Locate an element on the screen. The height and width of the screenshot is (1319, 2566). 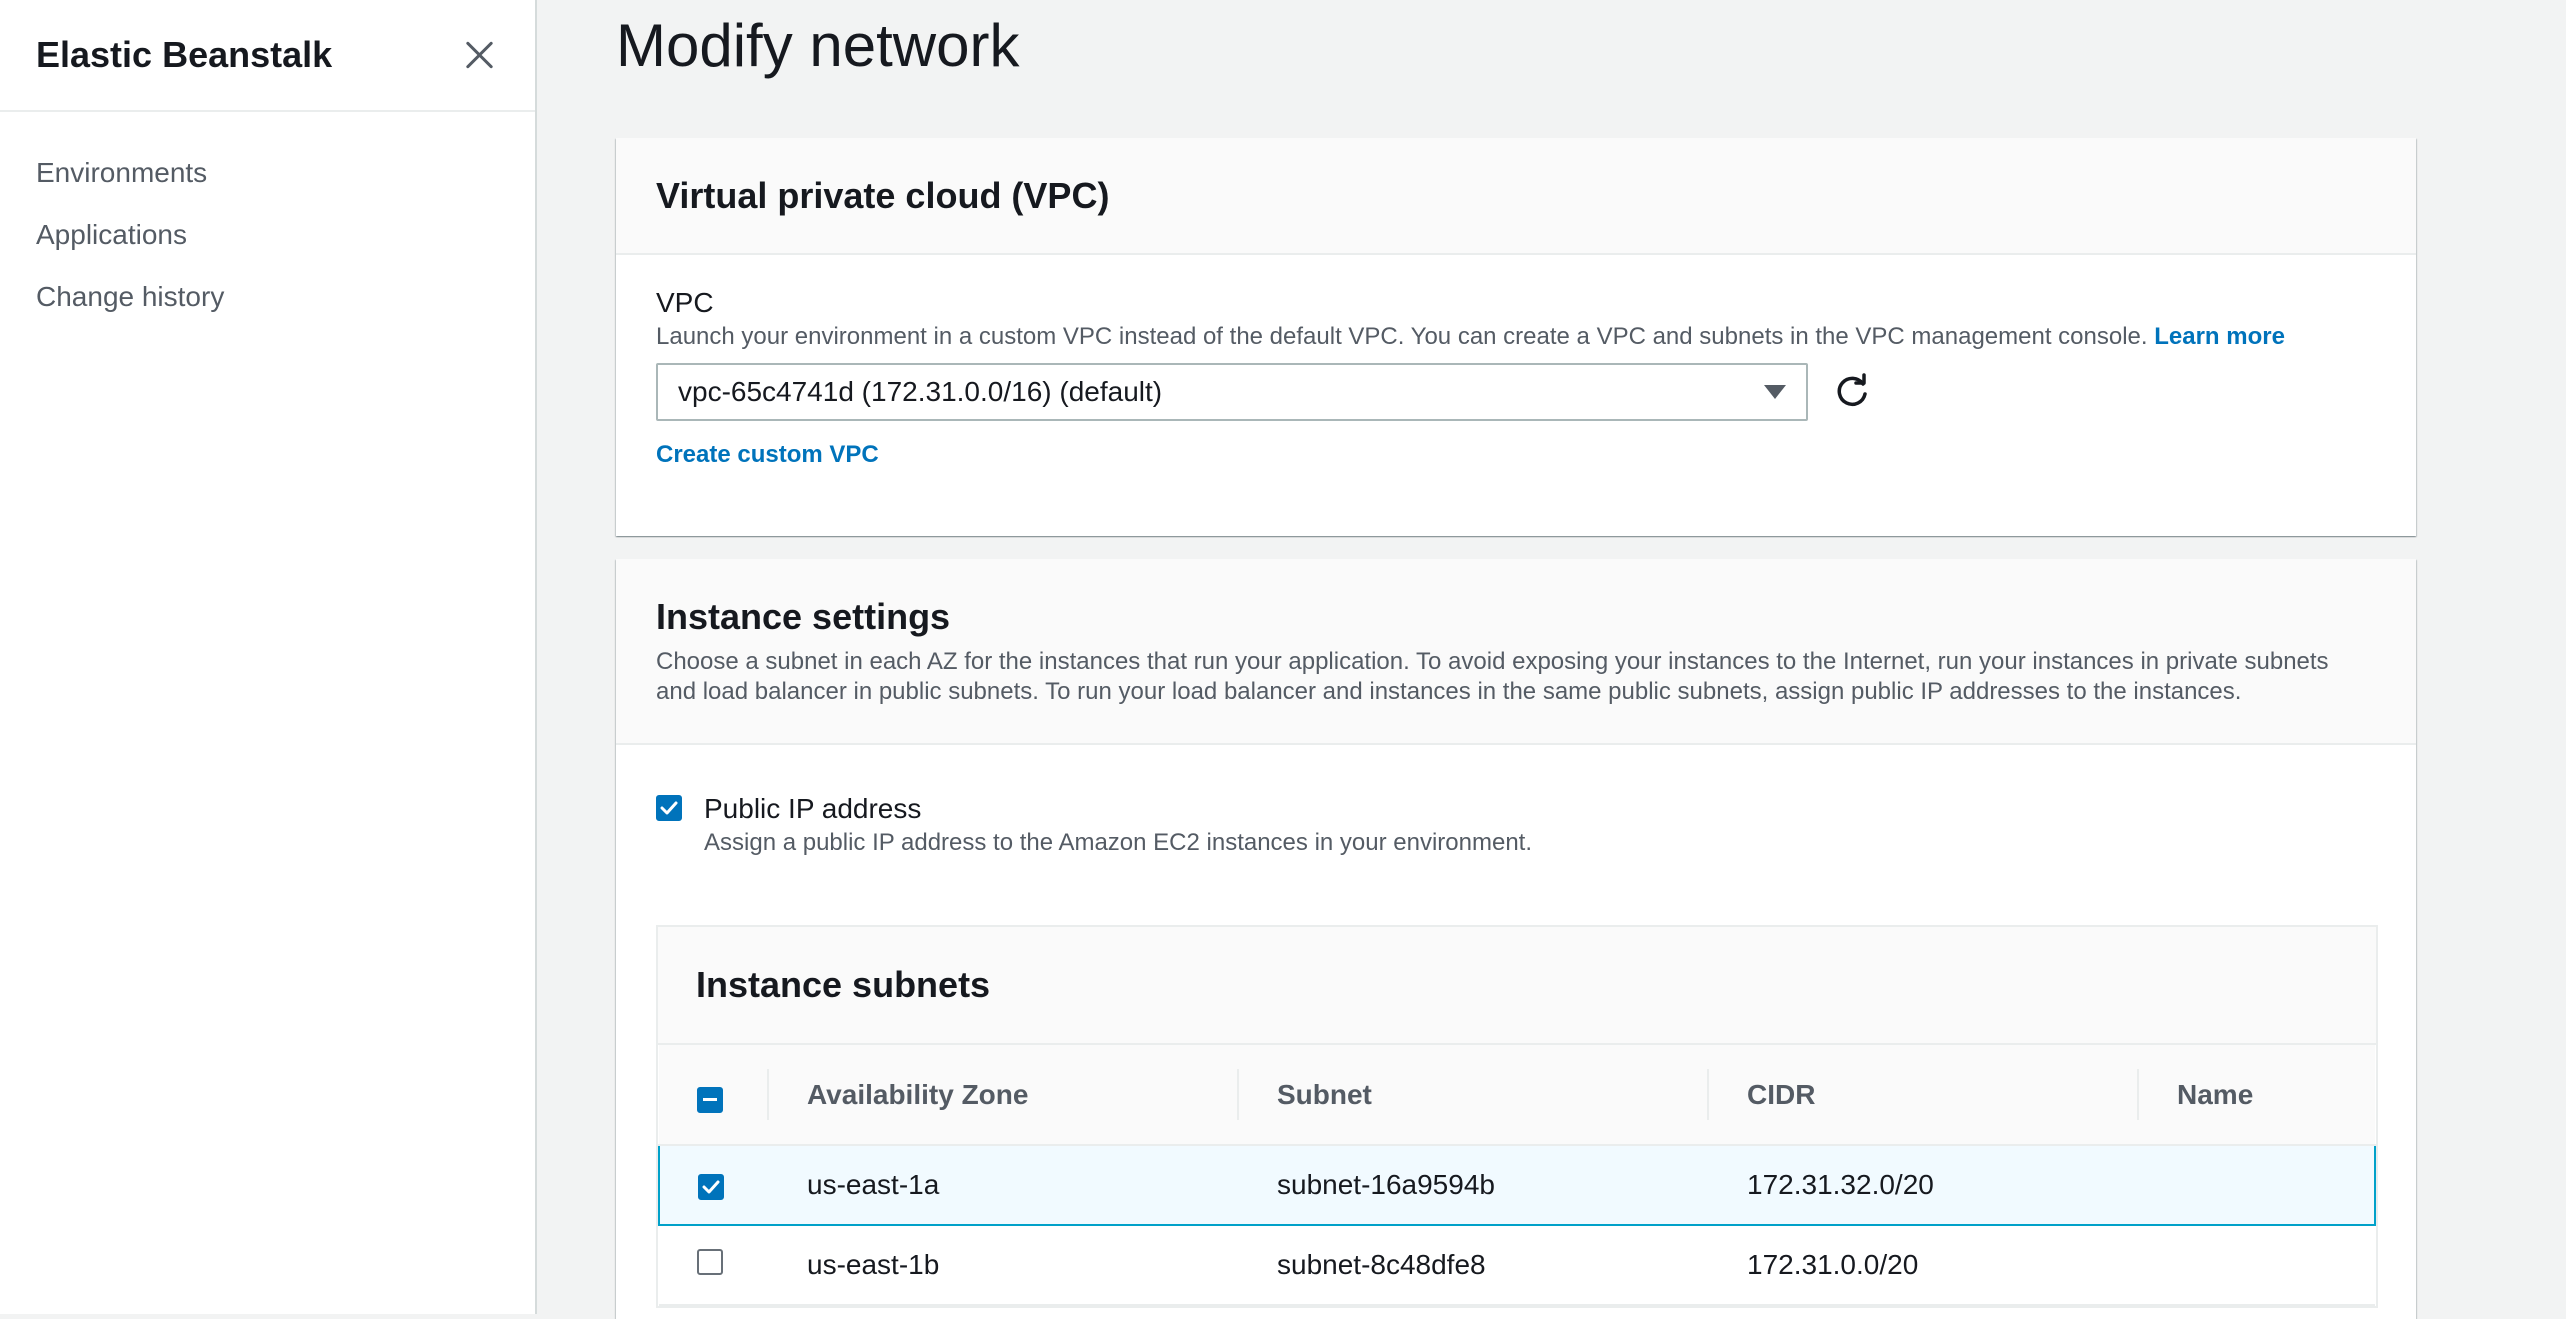
vpc-select: vpc-65c4741d (172.31.0.0/16) (default) is located at coordinates (1232, 392).